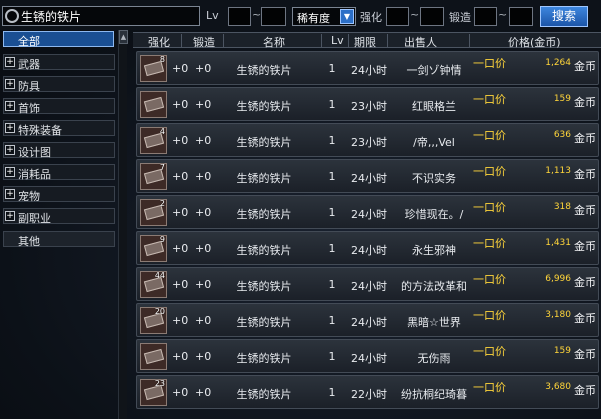  I want to click on table-row: 4 +0 +0 生锈的铁片 1 23小时 /帝,,,Vel 一口价 636 金币, so click(367, 140).